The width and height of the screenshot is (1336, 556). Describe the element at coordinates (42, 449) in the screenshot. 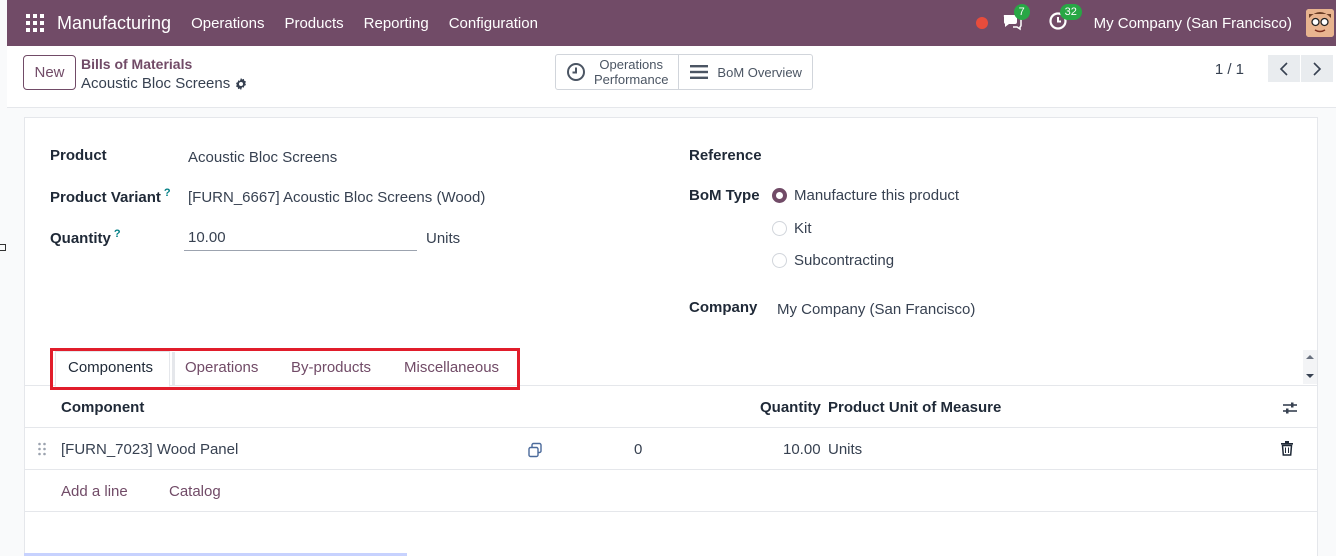

I see `drag-handle-icon` at that location.